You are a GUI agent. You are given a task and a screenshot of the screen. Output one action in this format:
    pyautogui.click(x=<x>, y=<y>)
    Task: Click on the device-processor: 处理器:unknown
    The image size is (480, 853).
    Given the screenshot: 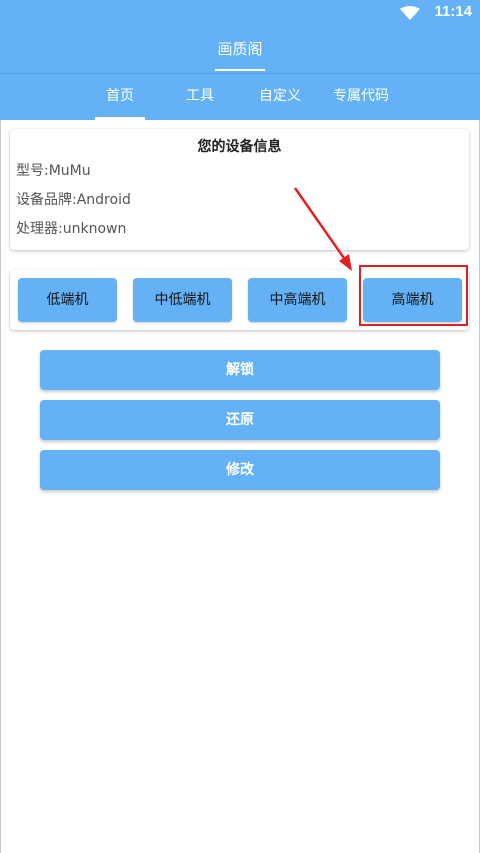 What is the action you would take?
    pyautogui.click(x=71, y=229)
    